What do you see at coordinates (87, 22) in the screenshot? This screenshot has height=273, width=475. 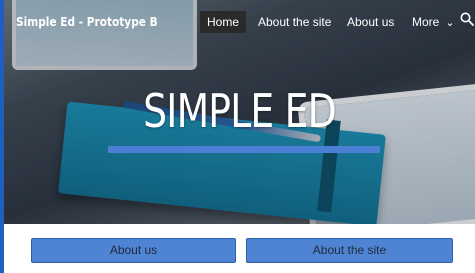 I see `site-title: Simple Ed - Prototype B` at bounding box center [87, 22].